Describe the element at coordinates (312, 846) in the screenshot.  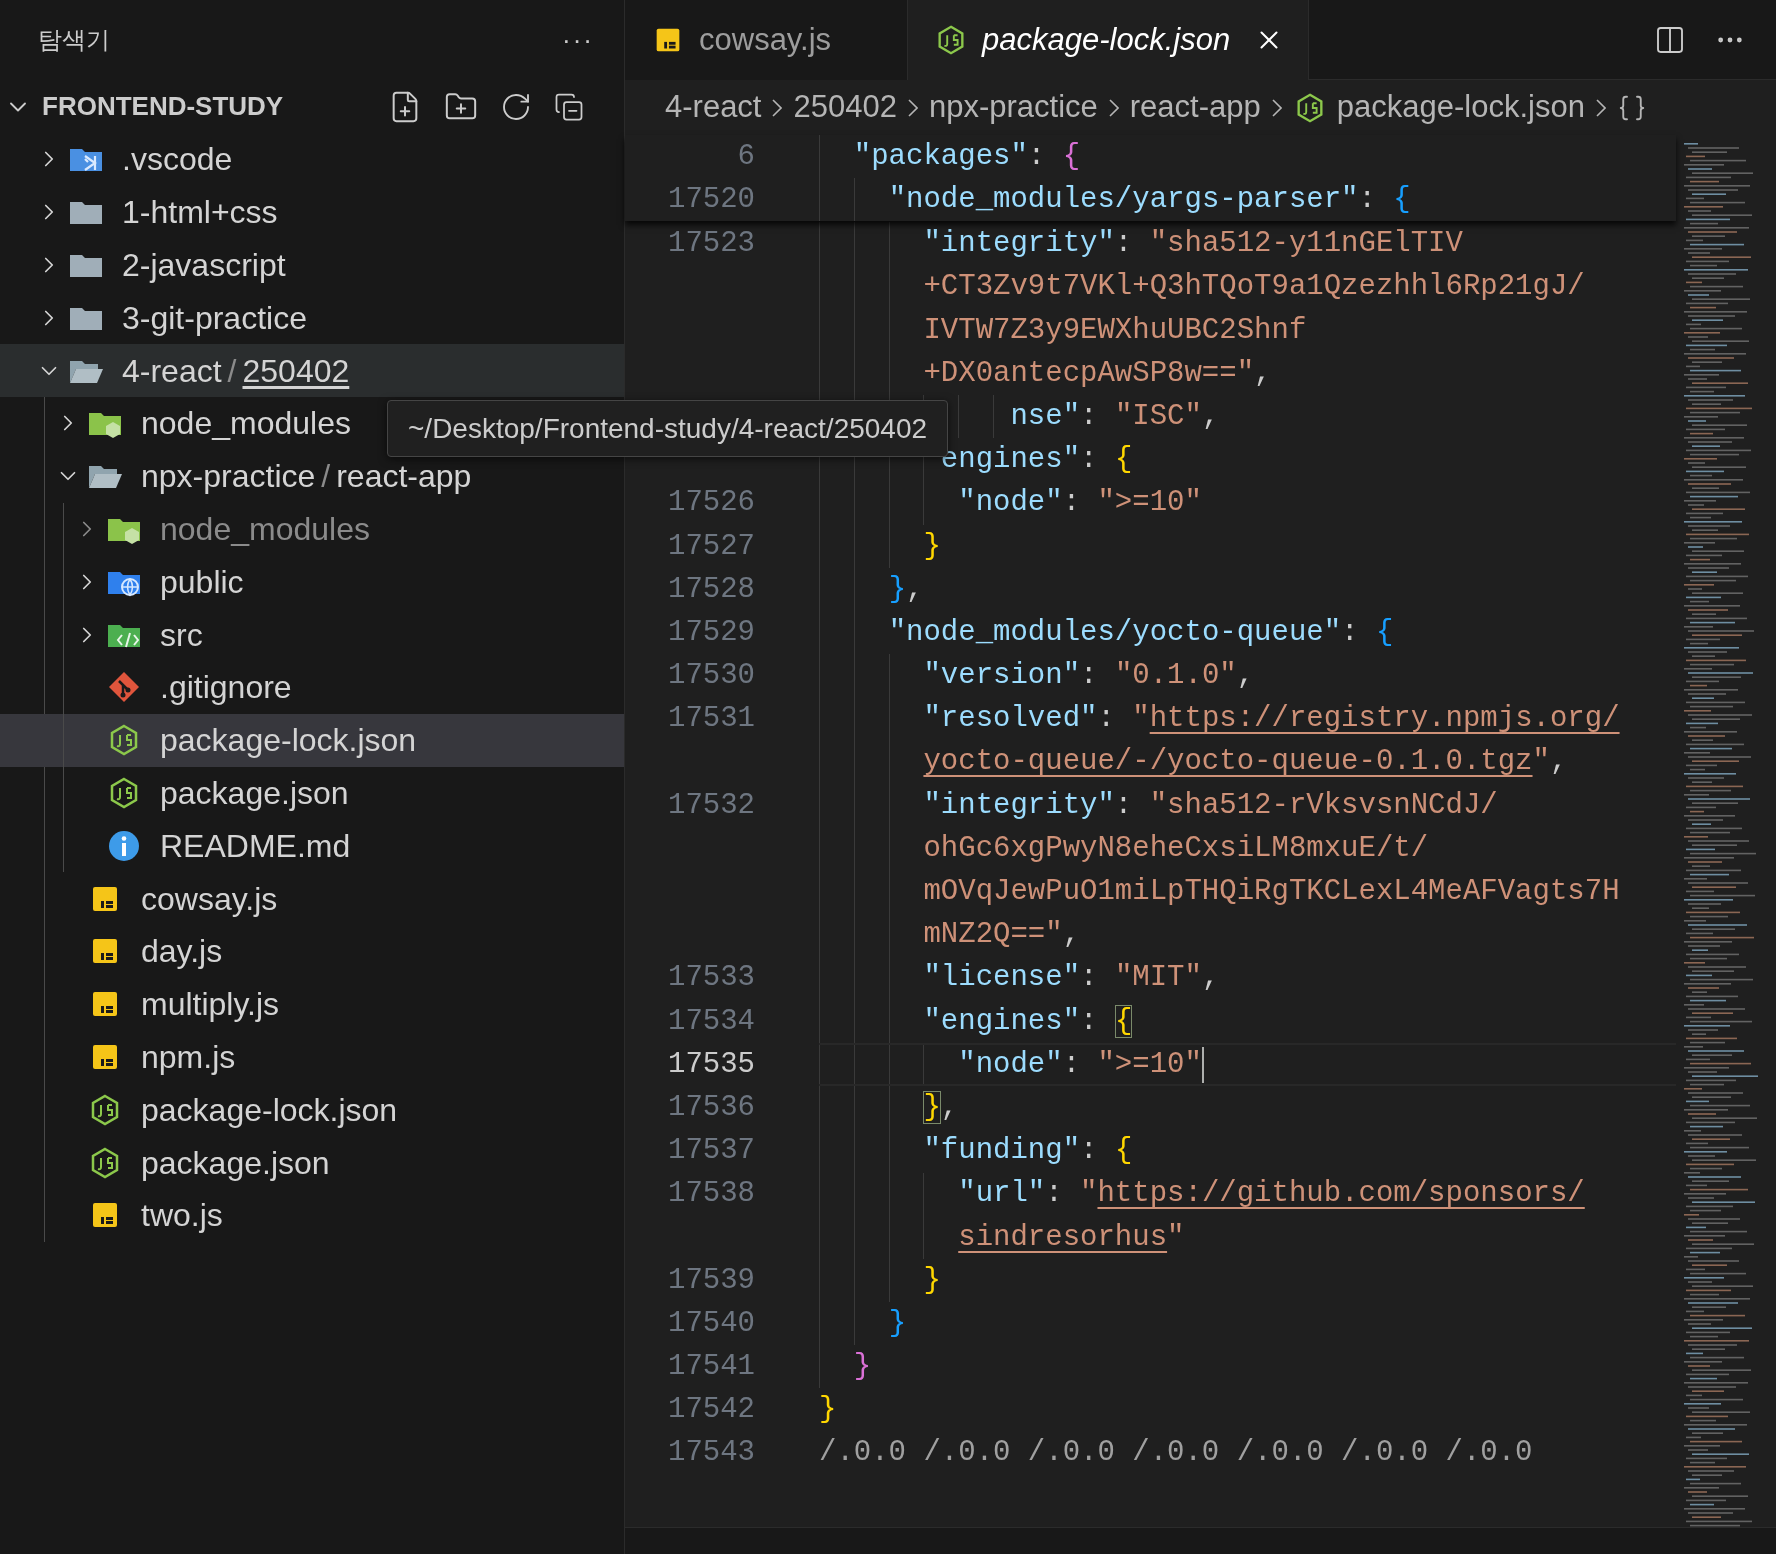
I see `tree-item: README.md` at that location.